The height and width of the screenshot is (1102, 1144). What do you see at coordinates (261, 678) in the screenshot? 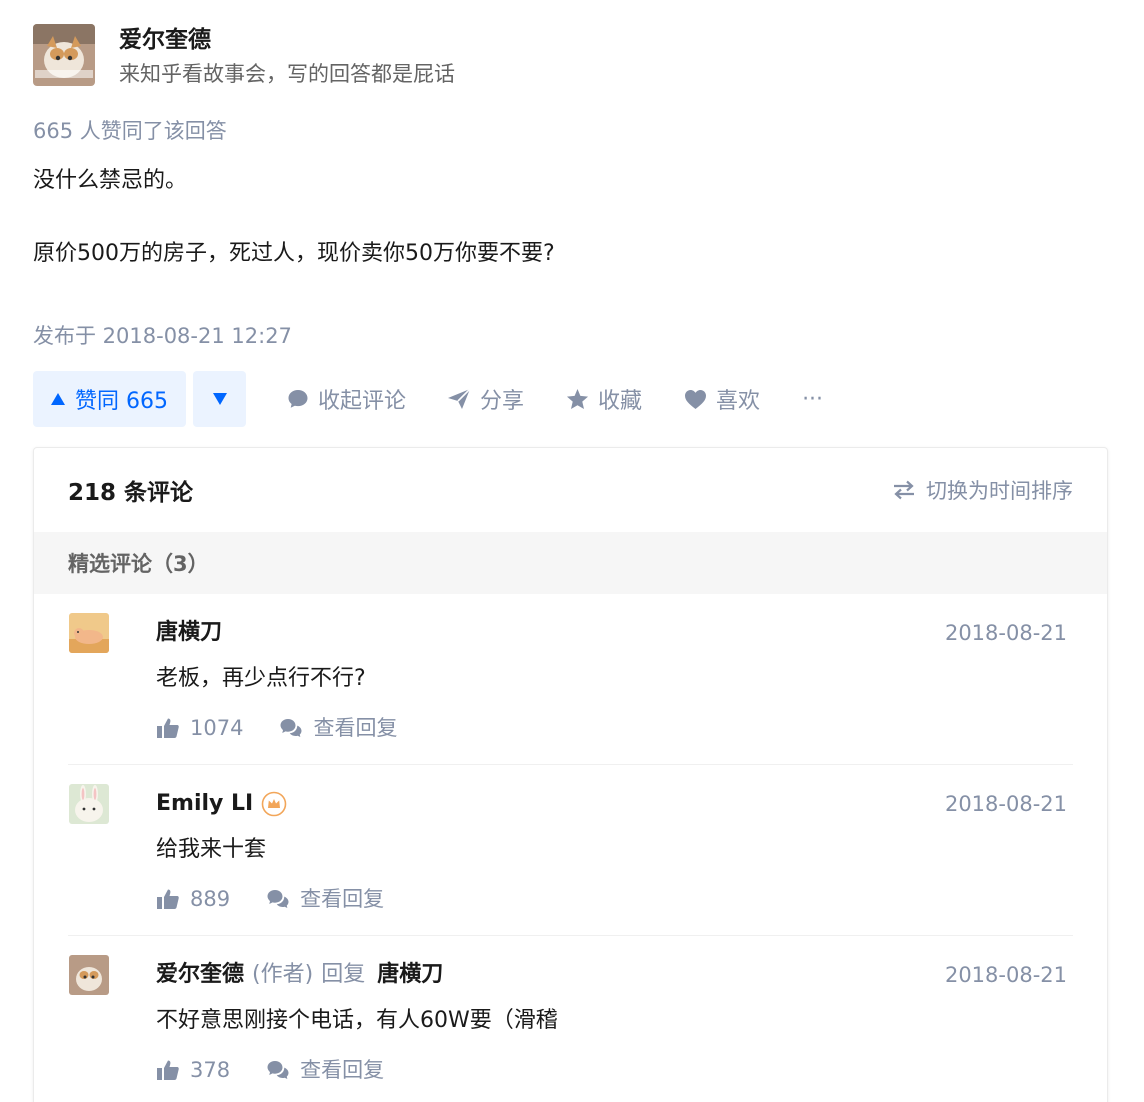
I see `comment-text: 老板，再少点行不行?` at bounding box center [261, 678].